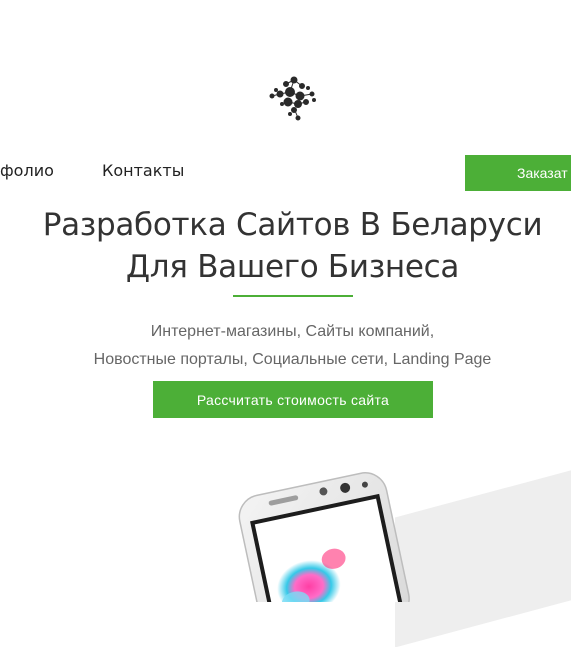 The height and width of the screenshot is (647, 571). Describe the element at coordinates (27, 170) in the screenshot. I see `nav-link-portfolio: фолио` at that location.